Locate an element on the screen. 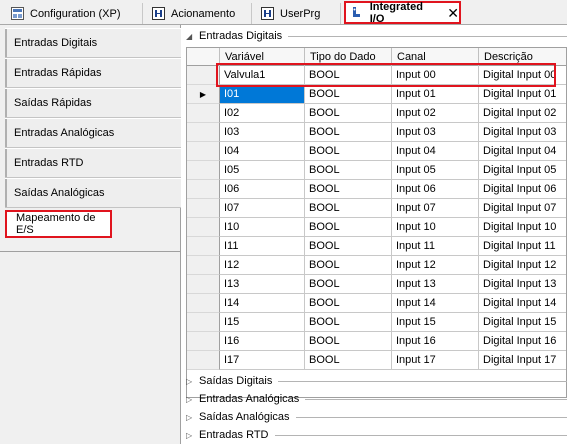 The image size is (567, 444). cell-descricao: Digital Input 03 is located at coordinates (522, 132).